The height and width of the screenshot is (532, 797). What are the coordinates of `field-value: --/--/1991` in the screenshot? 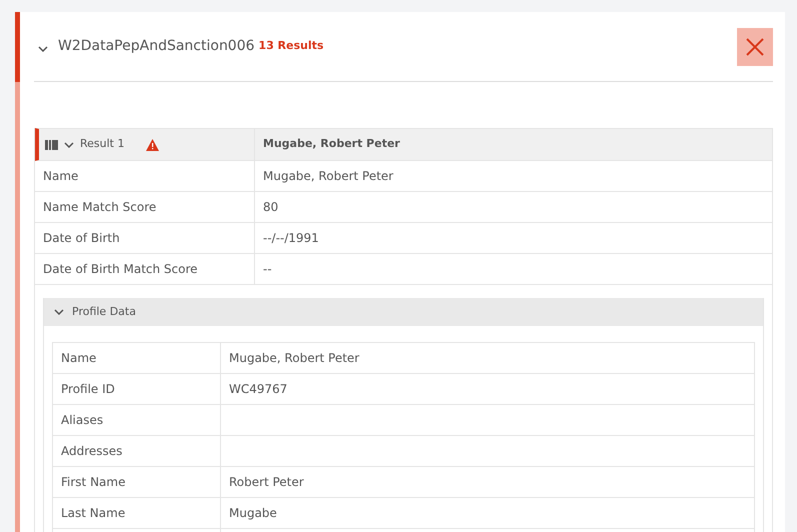 It's located at (291, 238).